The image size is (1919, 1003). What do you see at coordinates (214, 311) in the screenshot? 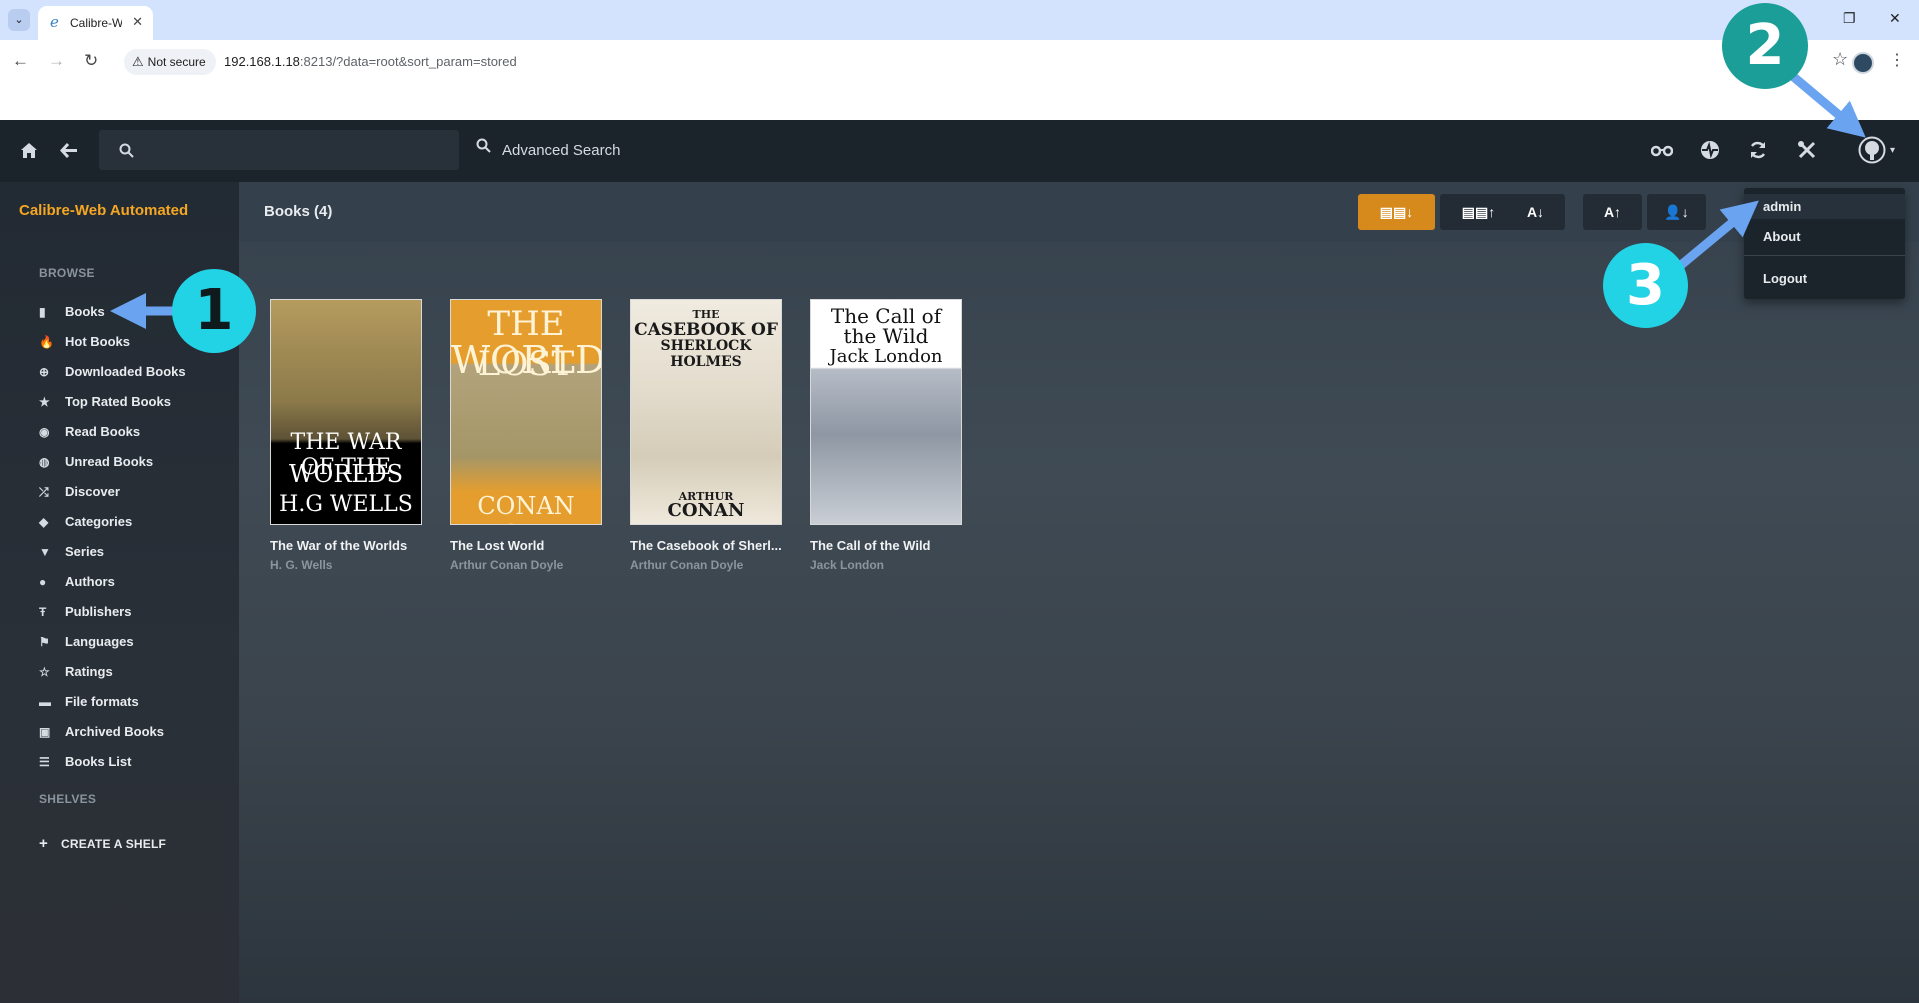
I see `annotation-badge-1: 1` at bounding box center [214, 311].